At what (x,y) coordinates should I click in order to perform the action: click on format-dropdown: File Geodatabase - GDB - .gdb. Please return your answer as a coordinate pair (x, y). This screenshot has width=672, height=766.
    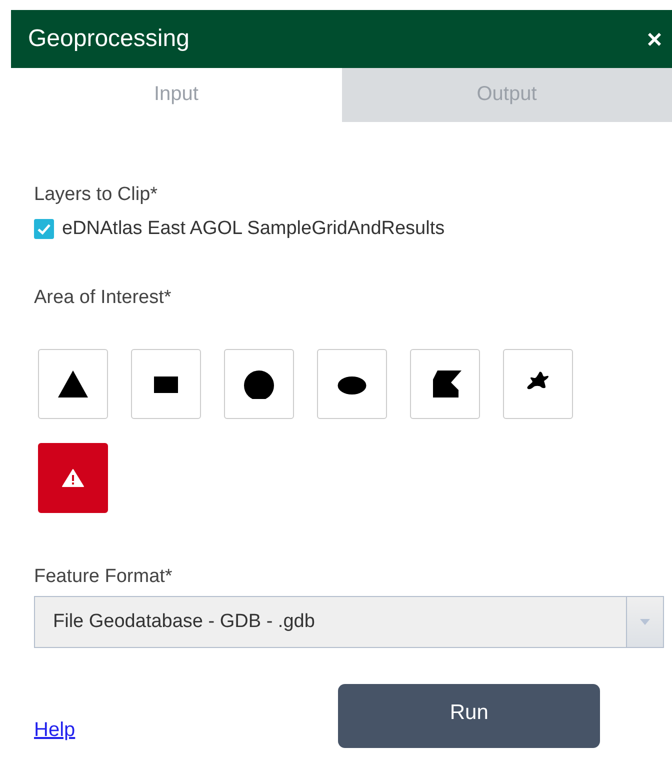
    Looking at the image, I should click on (349, 622).